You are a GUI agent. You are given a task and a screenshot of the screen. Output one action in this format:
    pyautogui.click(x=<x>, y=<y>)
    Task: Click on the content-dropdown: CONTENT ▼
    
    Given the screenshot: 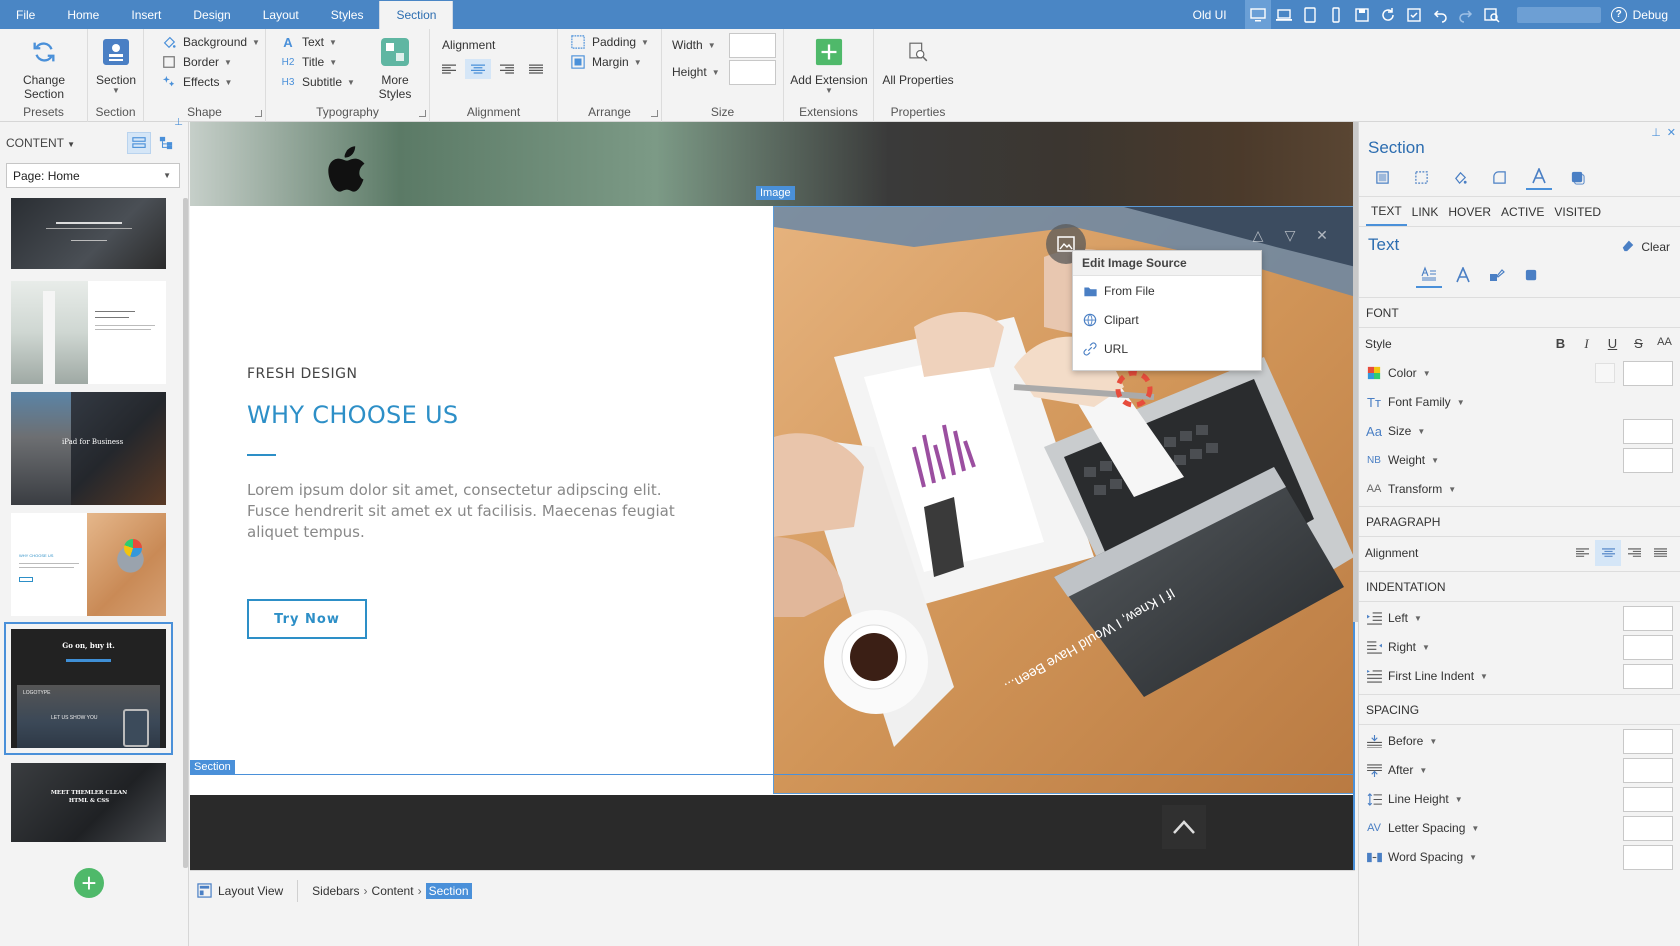 What is the action you would take?
    pyautogui.click(x=40, y=143)
    